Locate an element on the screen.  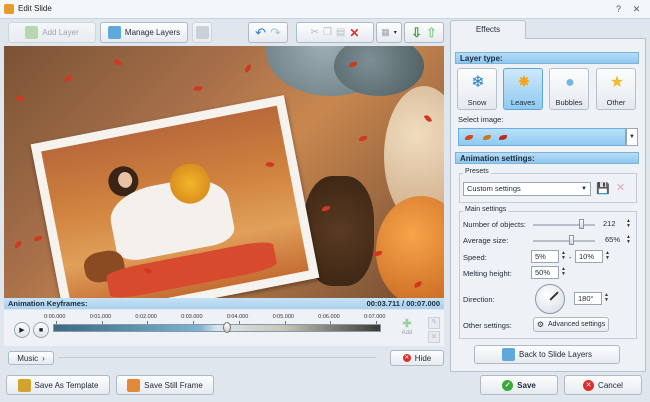
layer-type-leaves: ✸ Leaves is located at coordinates (523, 89).